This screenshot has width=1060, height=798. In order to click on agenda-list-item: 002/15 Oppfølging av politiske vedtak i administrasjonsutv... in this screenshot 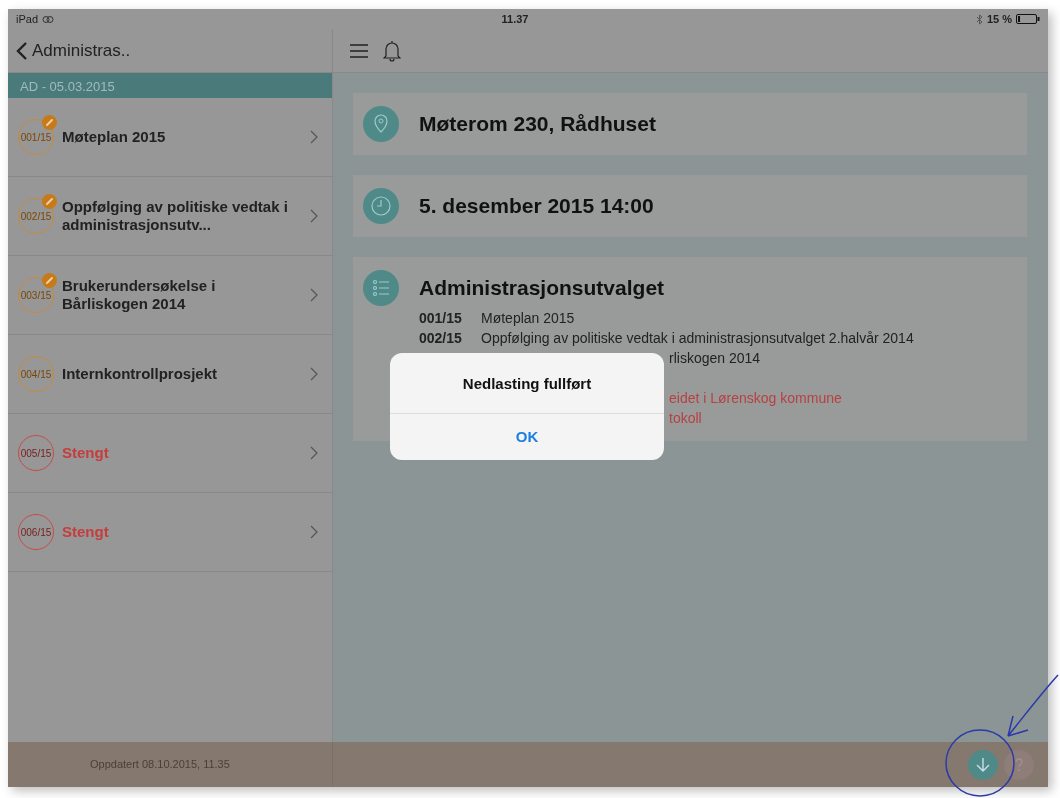, I will do `click(170, 216)`.